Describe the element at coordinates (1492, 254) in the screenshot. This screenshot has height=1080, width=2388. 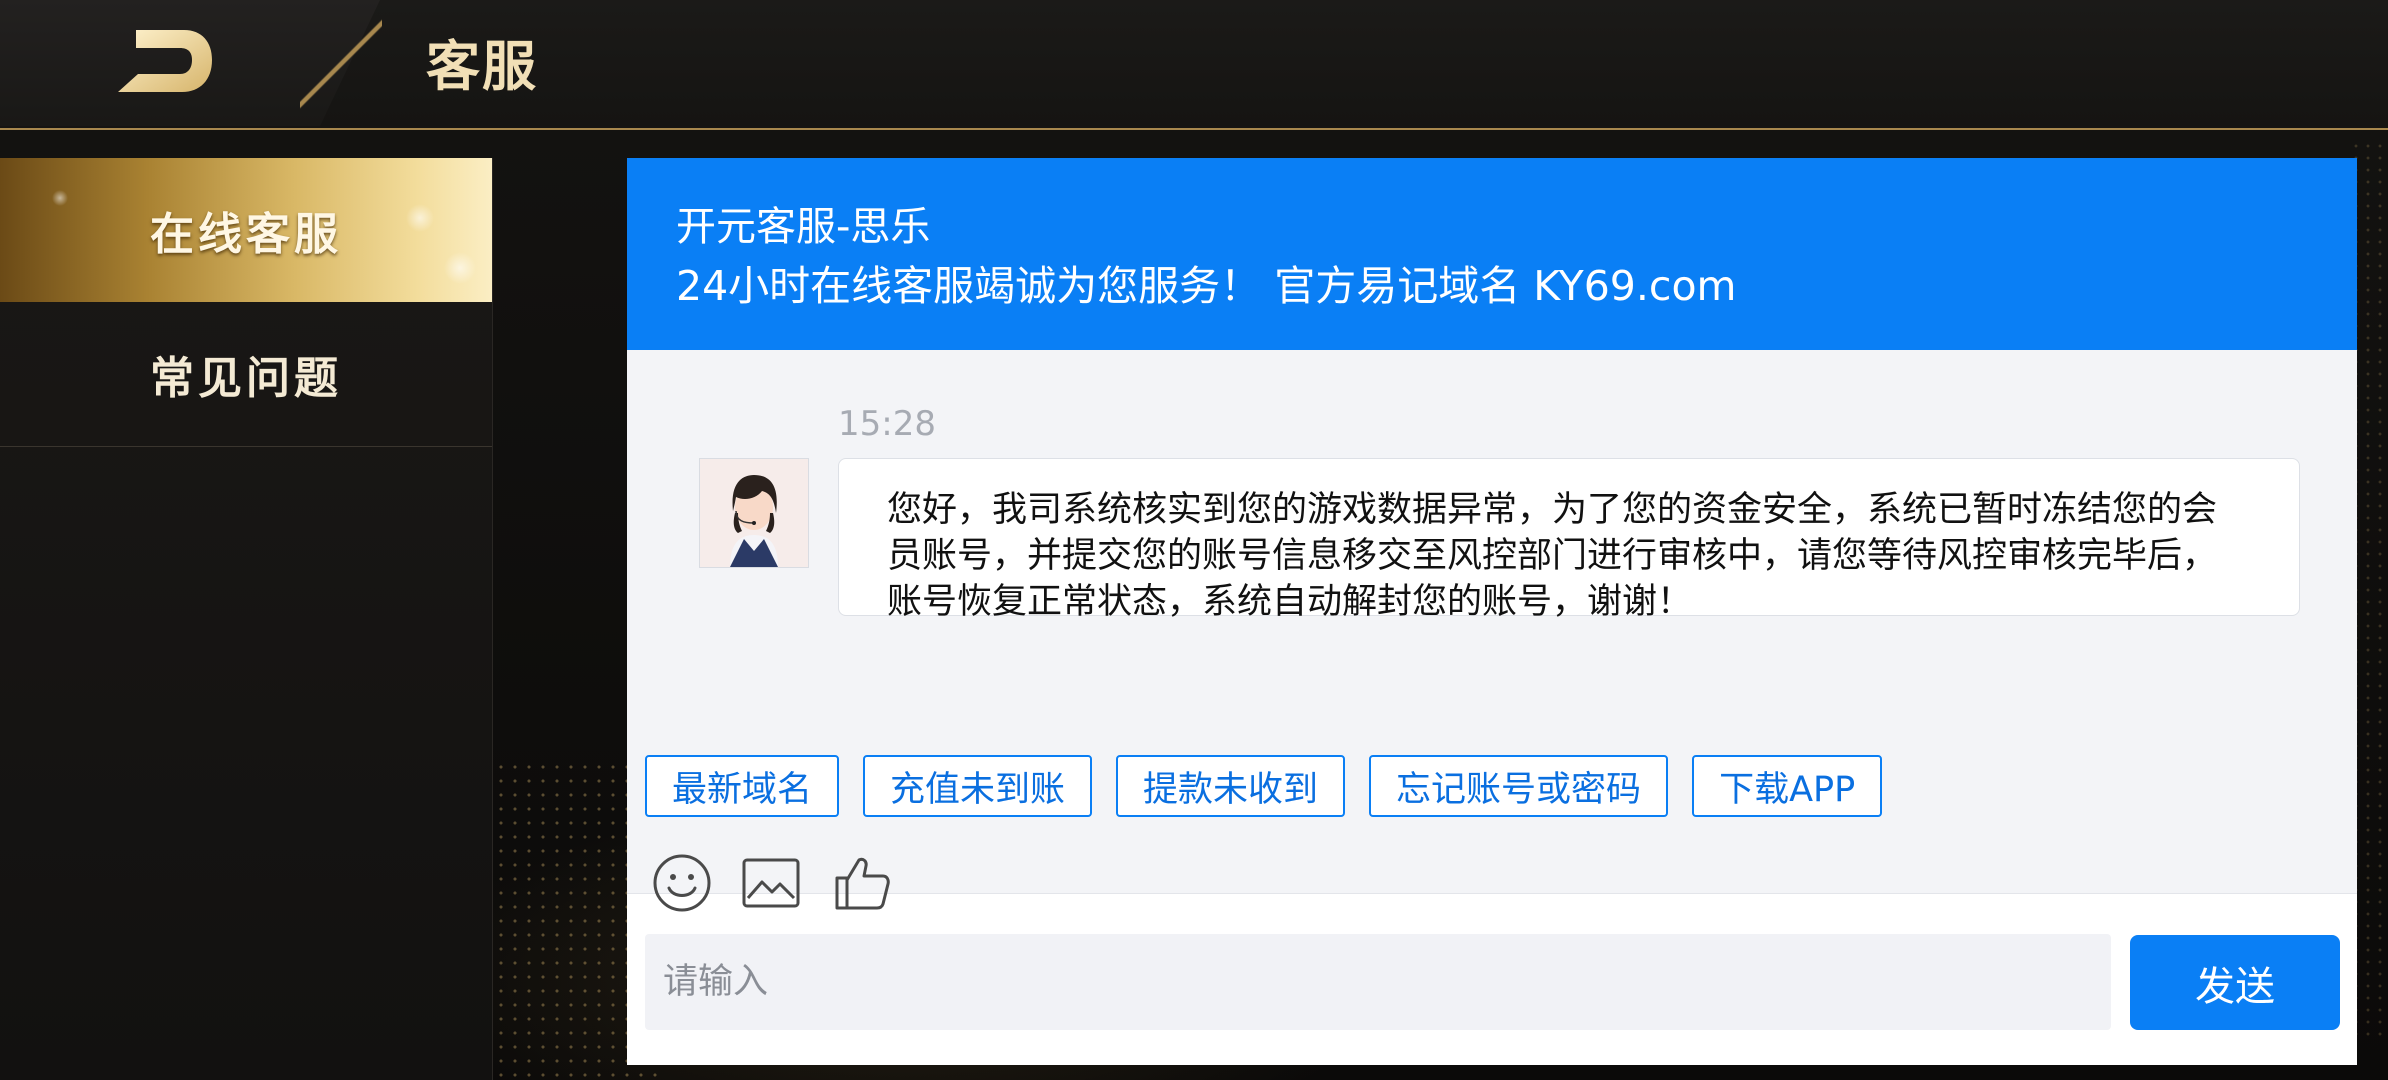
I see `chat-header: 开元客服-思乐 24小时在线客服竭诚为您服务！ 官方易记域名 KY69.com` at that location.